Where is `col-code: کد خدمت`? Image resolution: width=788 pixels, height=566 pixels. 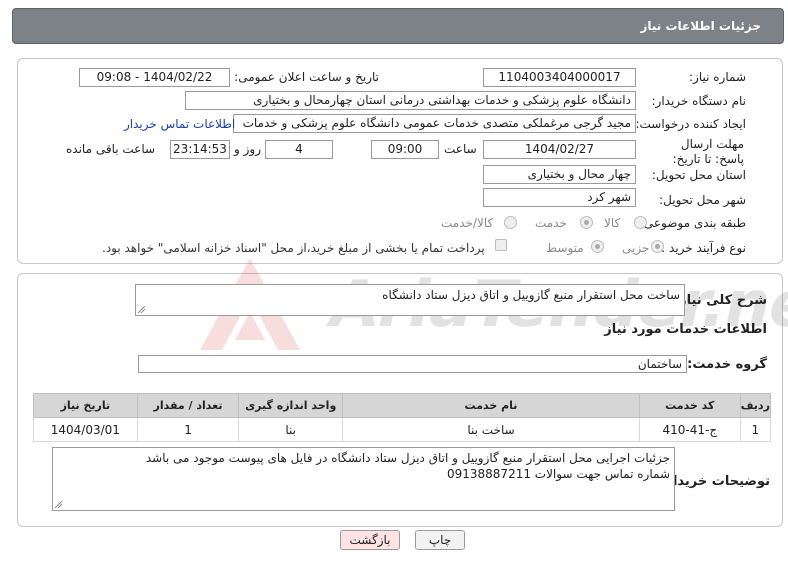
col-code: کد خدمت is located at coordinates (689, 405).